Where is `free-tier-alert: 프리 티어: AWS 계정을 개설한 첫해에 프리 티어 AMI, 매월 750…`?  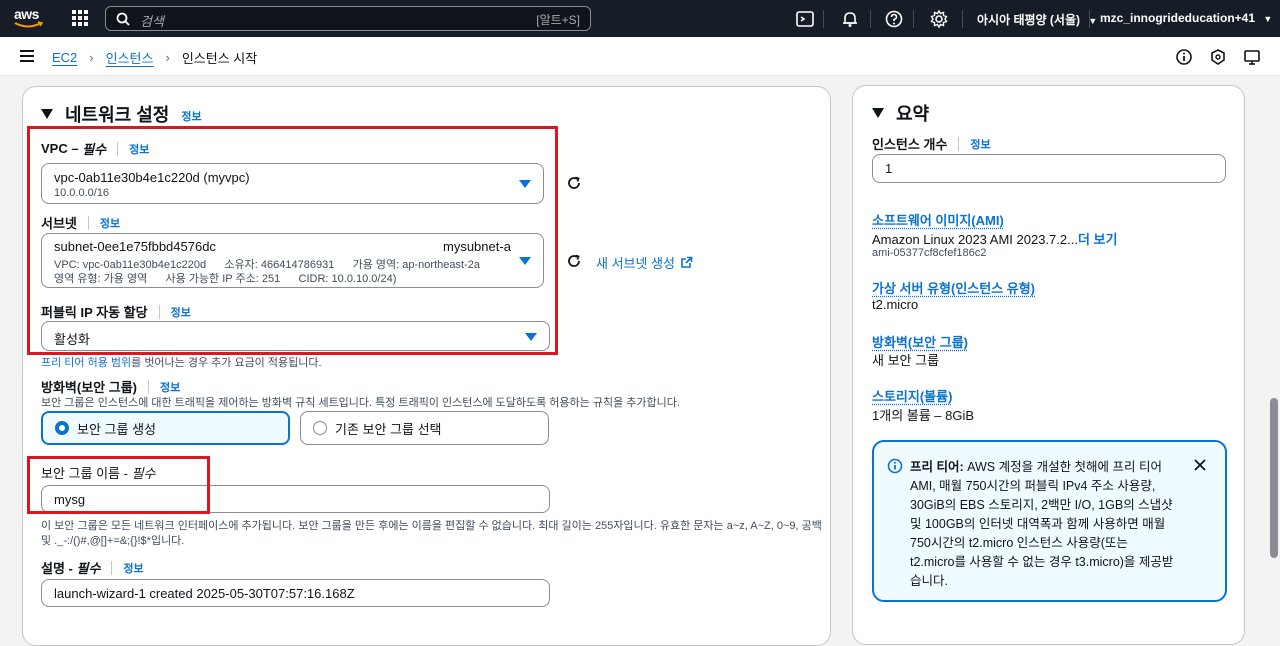
free-tier-alert: 프리 티어: AWS 계정을 개설한 첫해에 프리 티어 AMI, 매월 750… is located at coordinates (1049, 521).